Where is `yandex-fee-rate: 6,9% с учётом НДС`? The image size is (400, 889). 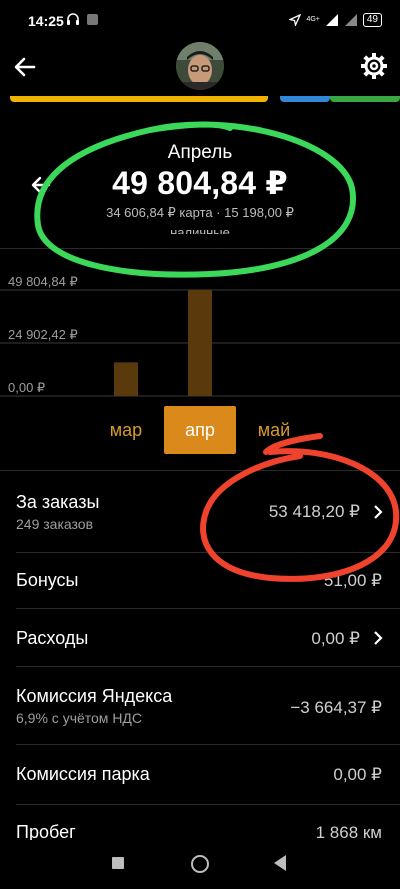
yandex-fee-rate: 6,9% с учётом НДС is located at coordinates (79, 718).